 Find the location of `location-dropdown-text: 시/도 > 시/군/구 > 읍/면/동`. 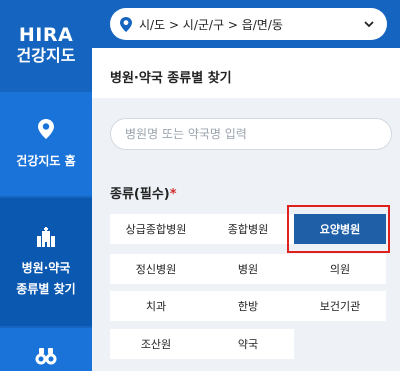

location-dropdown-text: 시/도 > 시/군/구 > 읍/면/동 is located at coordinates (211, 24).